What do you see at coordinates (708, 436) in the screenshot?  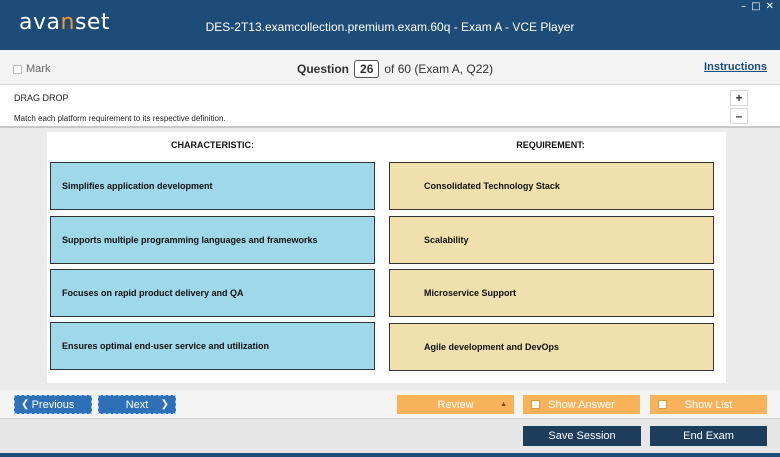 I see `end-exam-button: End Exam` at bounding box center [708, 436].